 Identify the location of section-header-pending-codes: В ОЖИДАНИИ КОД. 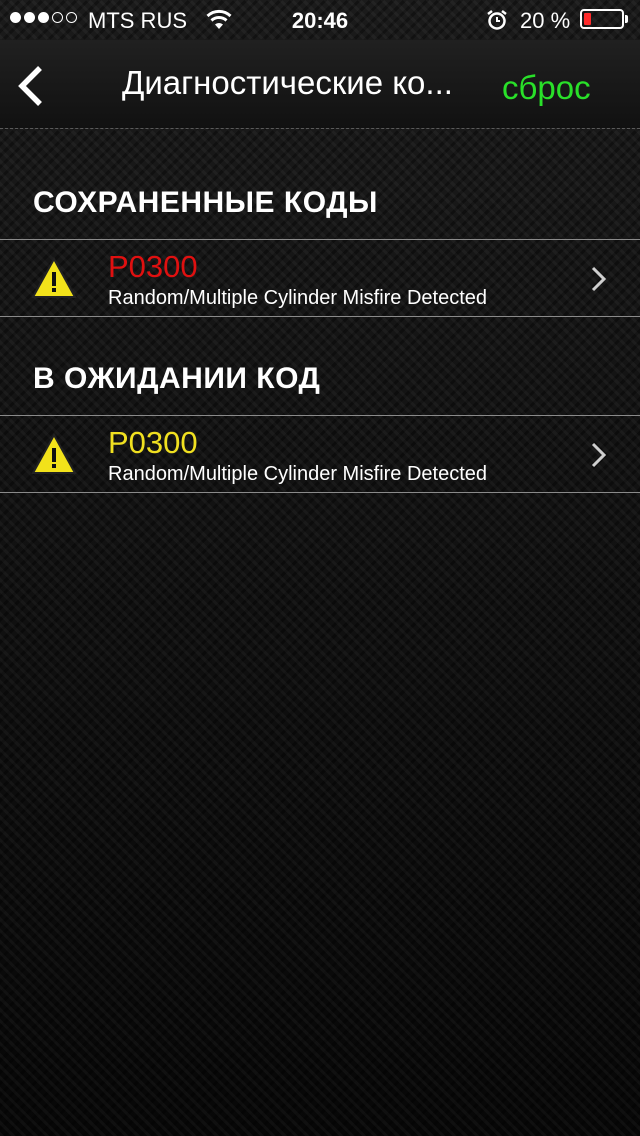
(177, 378).